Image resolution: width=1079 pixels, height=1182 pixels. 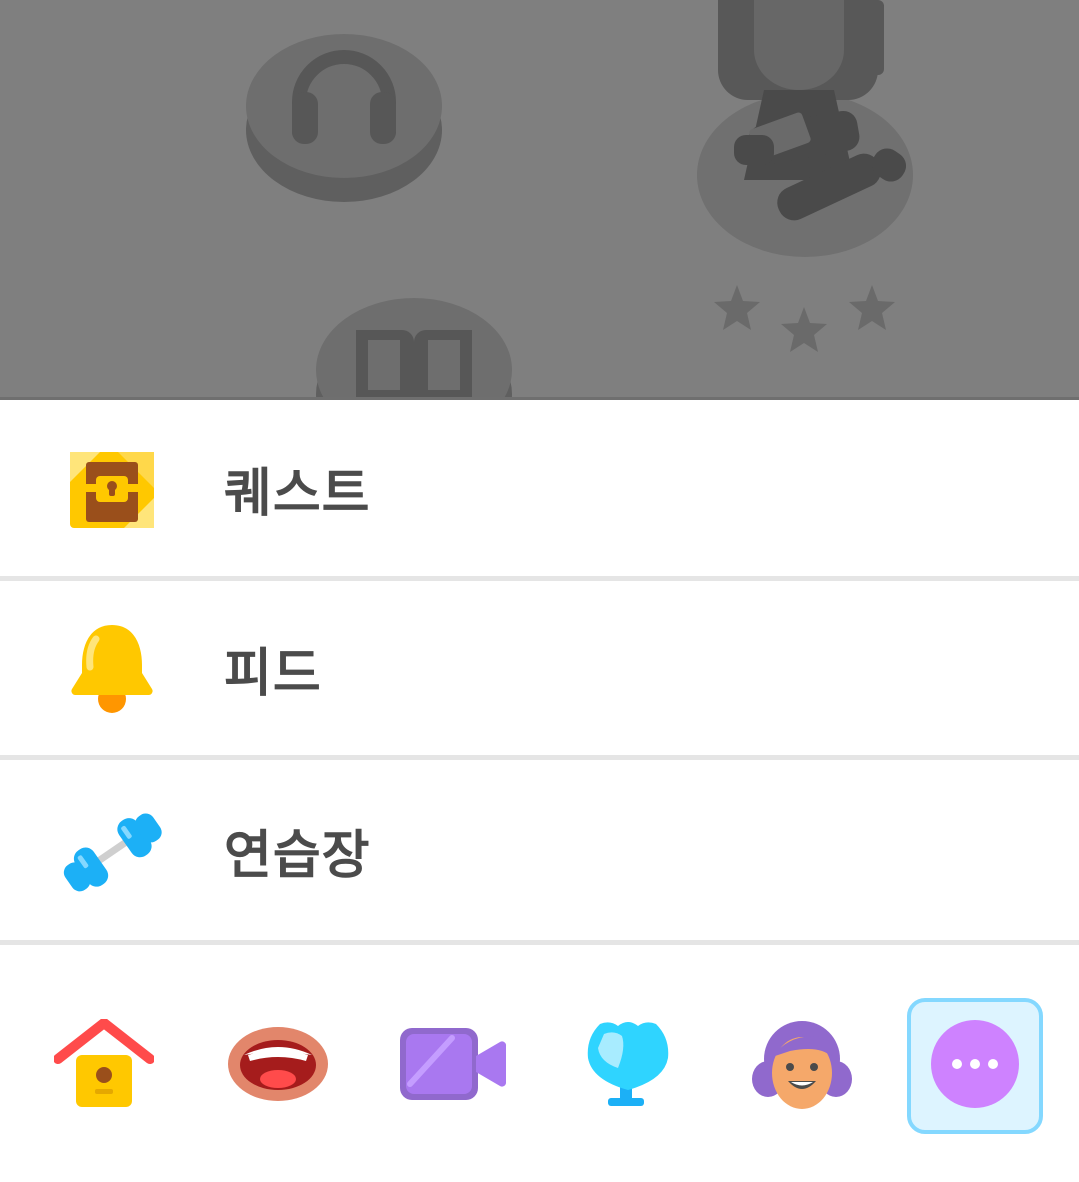 What do you see at coordinates (297, 493) in the screenshot?
I see `menu-item-label: 퀘스트` at bounding box center [297, 493].